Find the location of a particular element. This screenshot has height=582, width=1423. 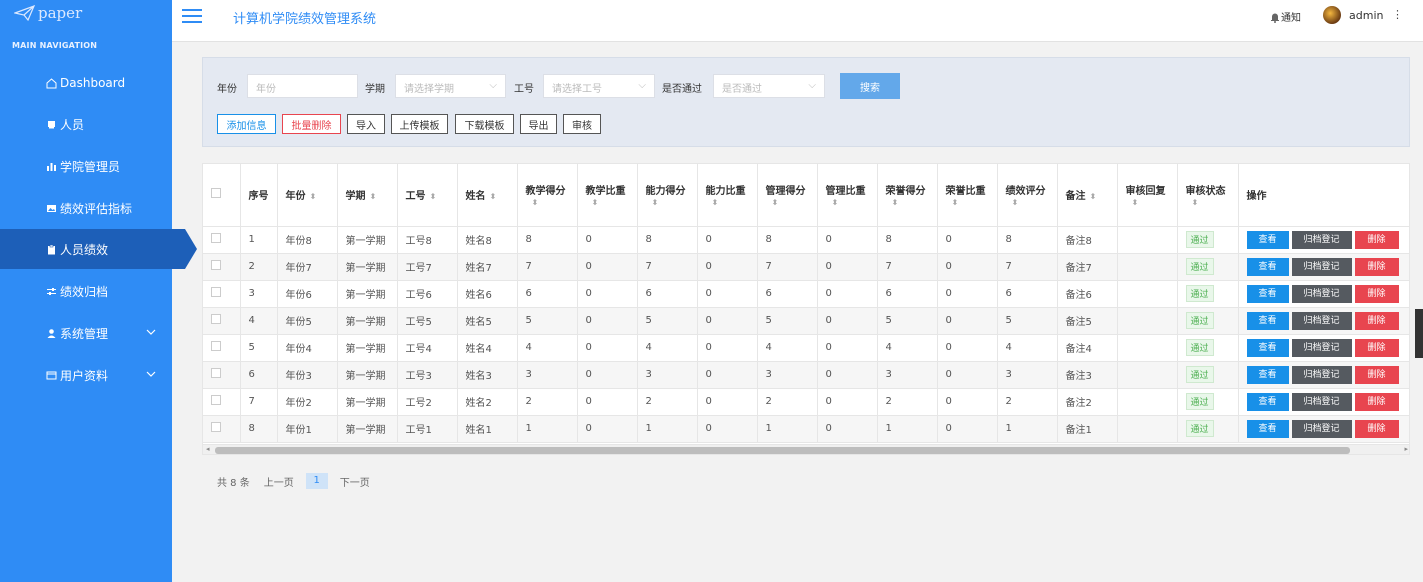

column-header-teach: 教学得分 ⬍ is located at coordinates (547, 195).